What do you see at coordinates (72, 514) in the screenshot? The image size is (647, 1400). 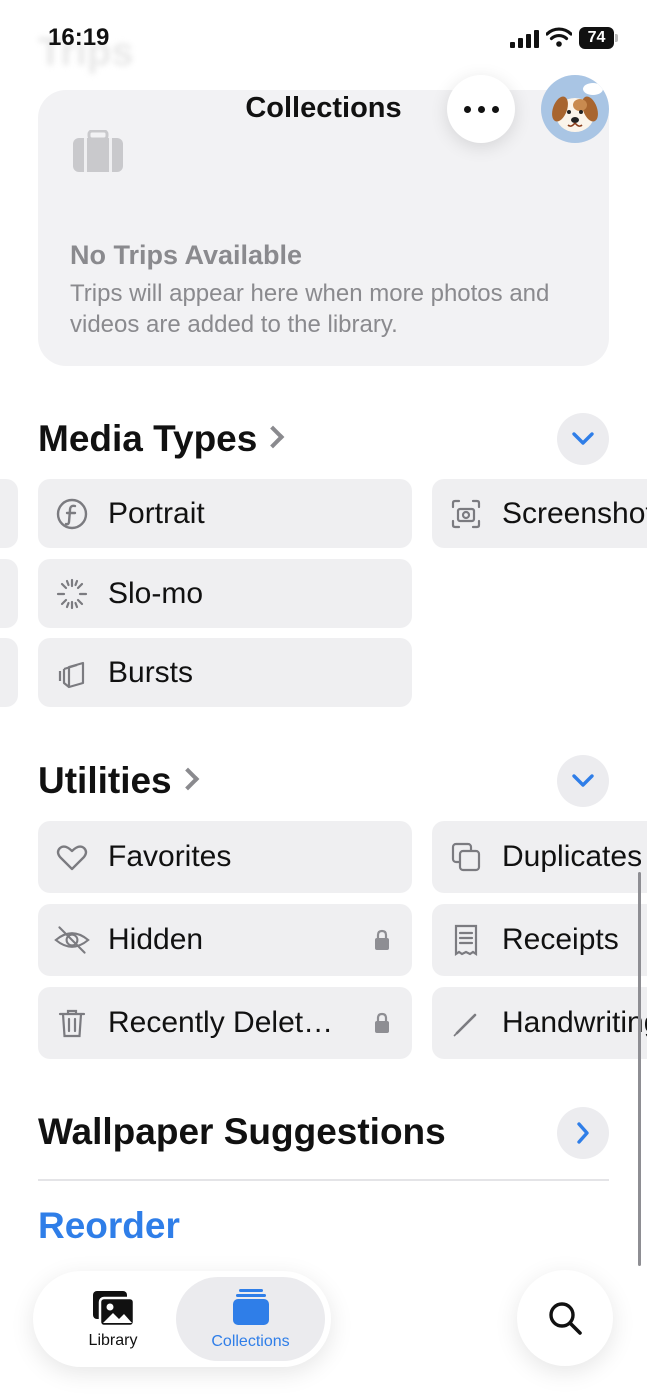 I see `portrait-f-icon` at bounding box center [72, 514].